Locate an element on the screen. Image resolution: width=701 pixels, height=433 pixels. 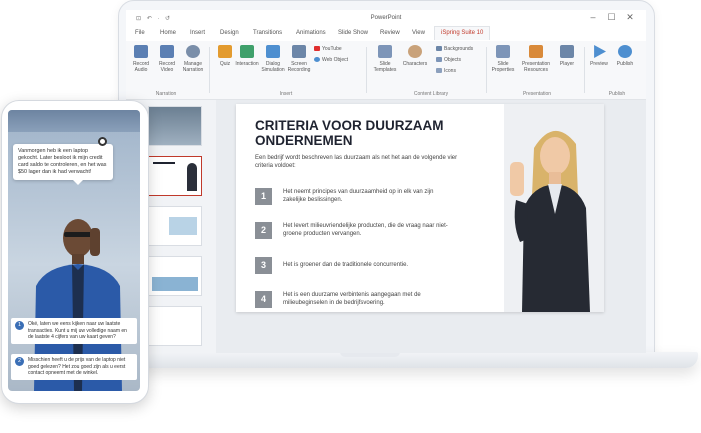
slide-title: CRITERIA VOOR DUURZAAM ONDERNEMEN is located at coordinates (349, 133).